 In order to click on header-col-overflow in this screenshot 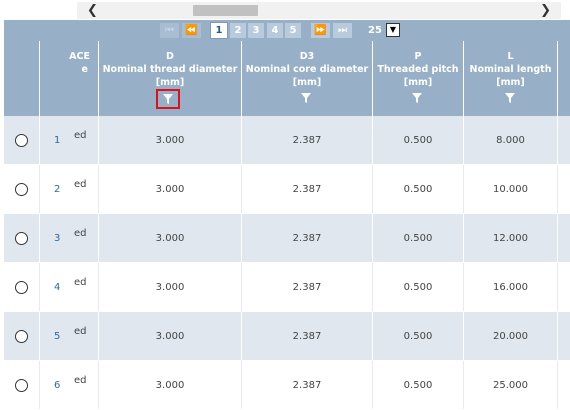, I will do `click(564, 78)`.